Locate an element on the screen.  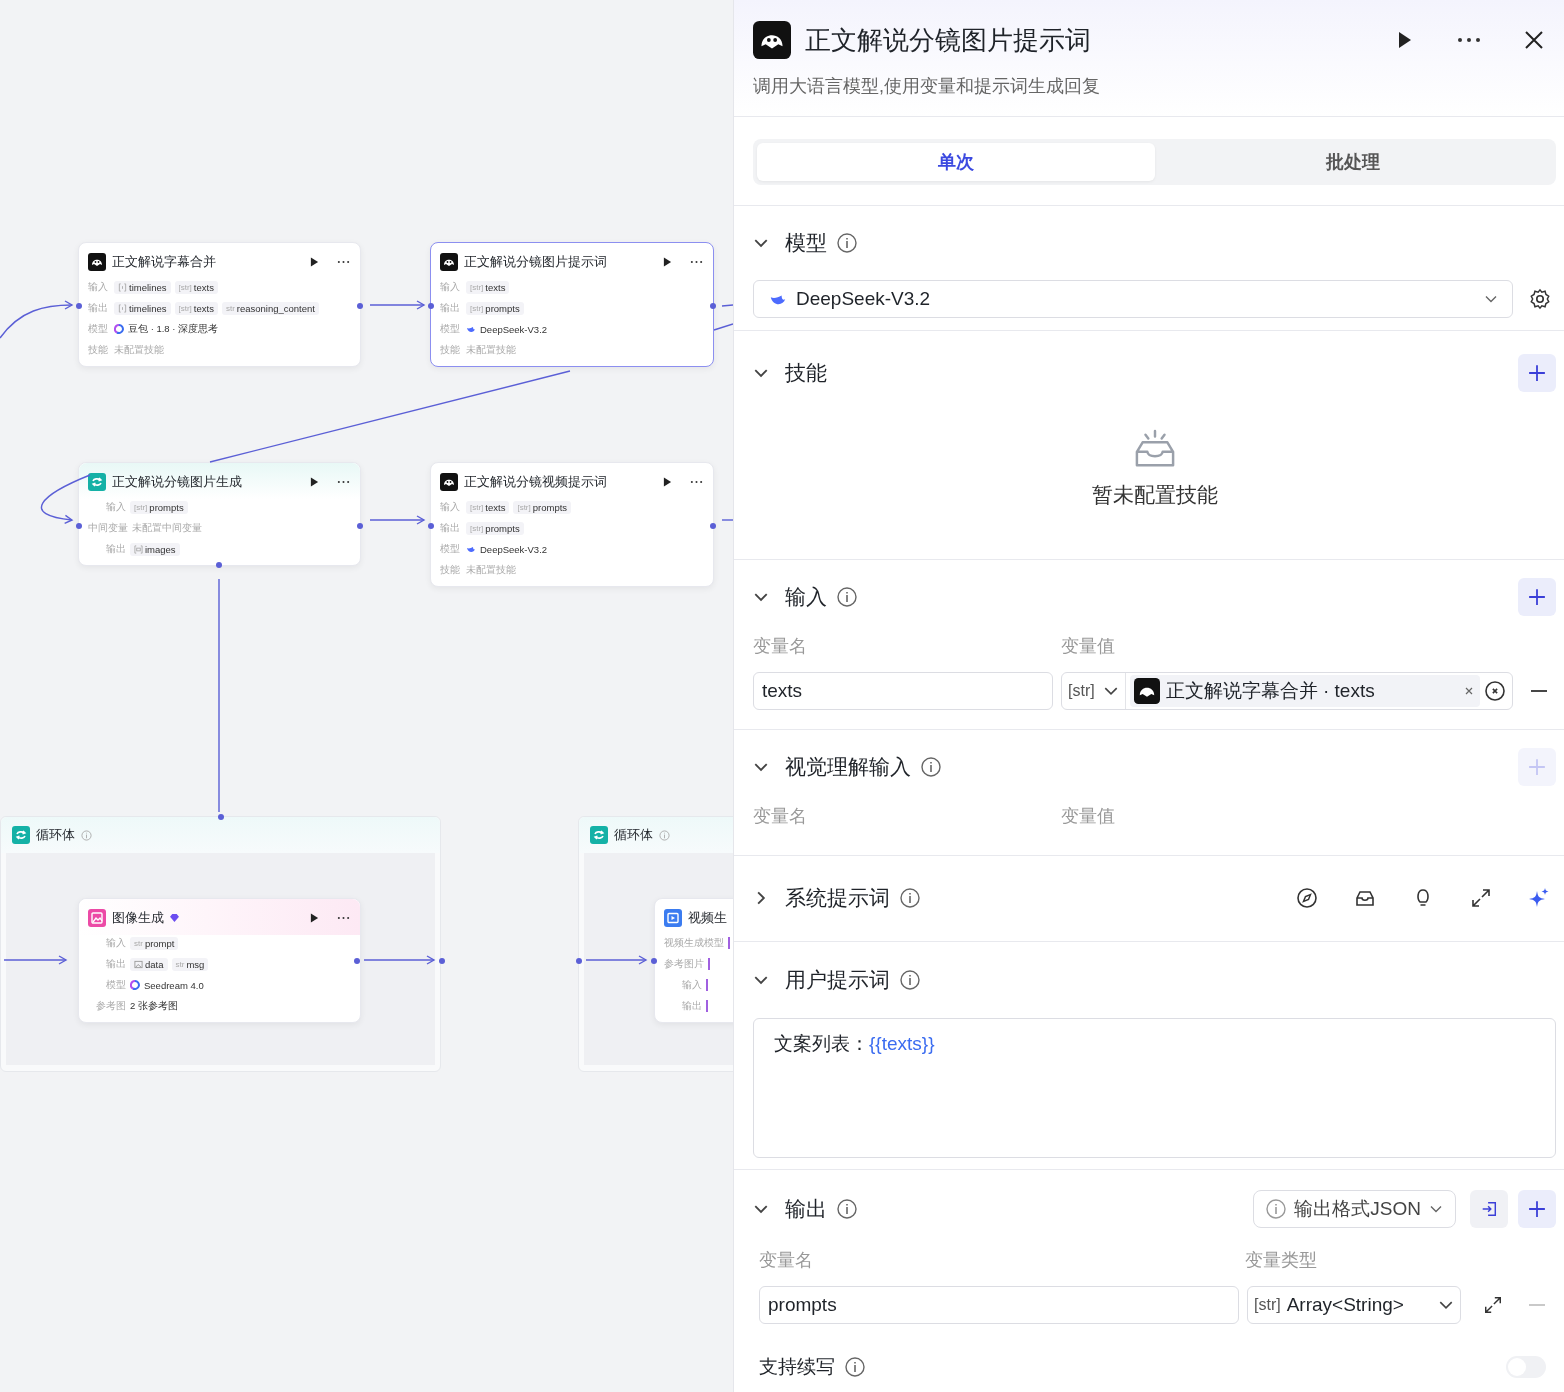
prompt-editor: 文案列表：{{texts}} is located at coordinates (1154, 1088).